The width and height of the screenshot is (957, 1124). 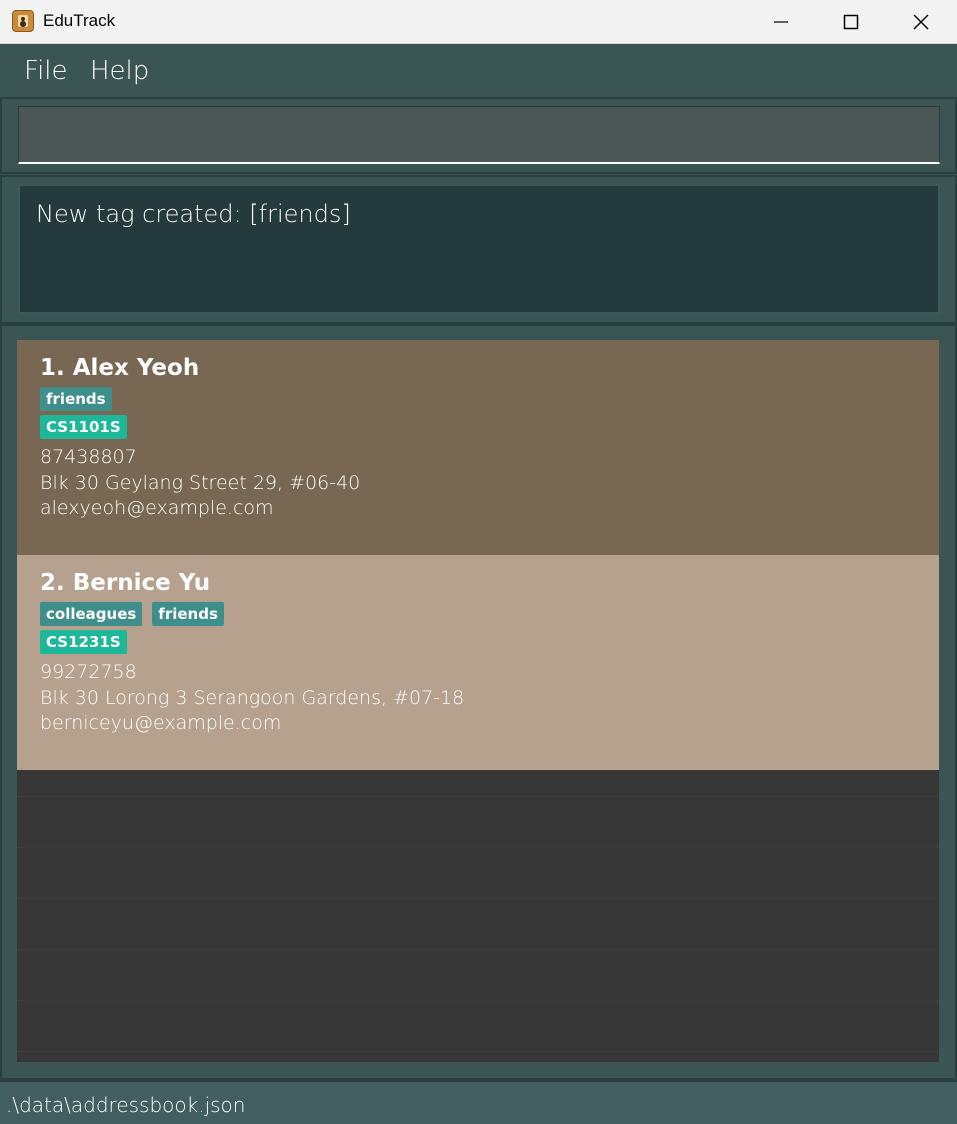 What do you see at coordinates (478, 70) in the screenshot?
I see `menu-bar: File Help` at bounding box center [478, 70].